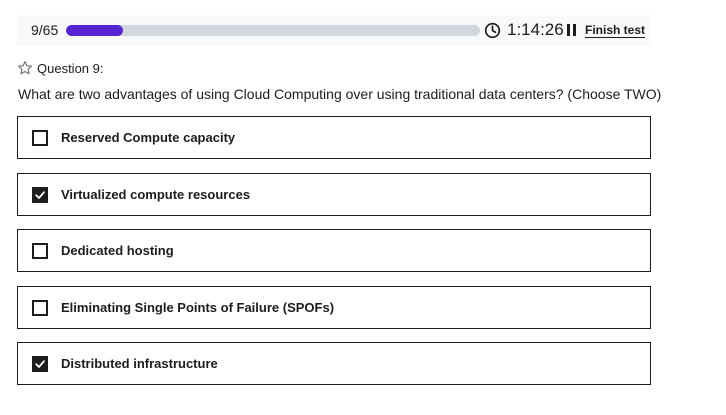 Image resolution: width=726 pixels, height=415 pixels. I want to click on answer-option: Distributed infrastructure, so click(334, 363).